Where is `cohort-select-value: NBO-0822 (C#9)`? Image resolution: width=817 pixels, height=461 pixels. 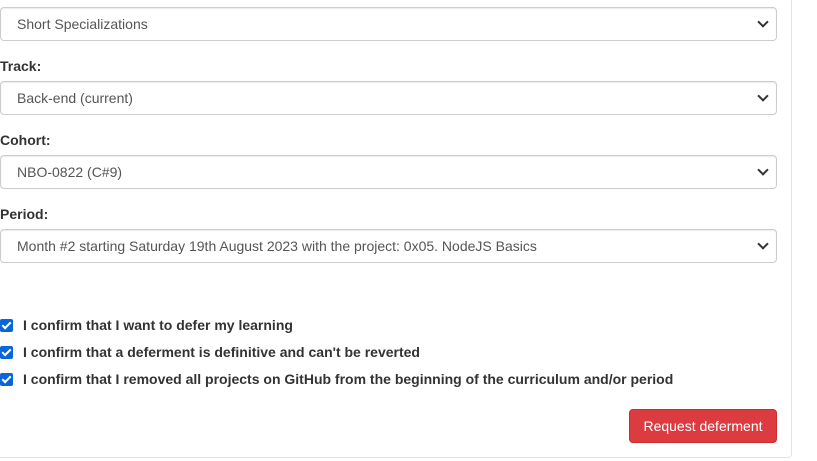 cohort-select-value: NBO-0822 (C#9) is located at coordinates (70, 172).